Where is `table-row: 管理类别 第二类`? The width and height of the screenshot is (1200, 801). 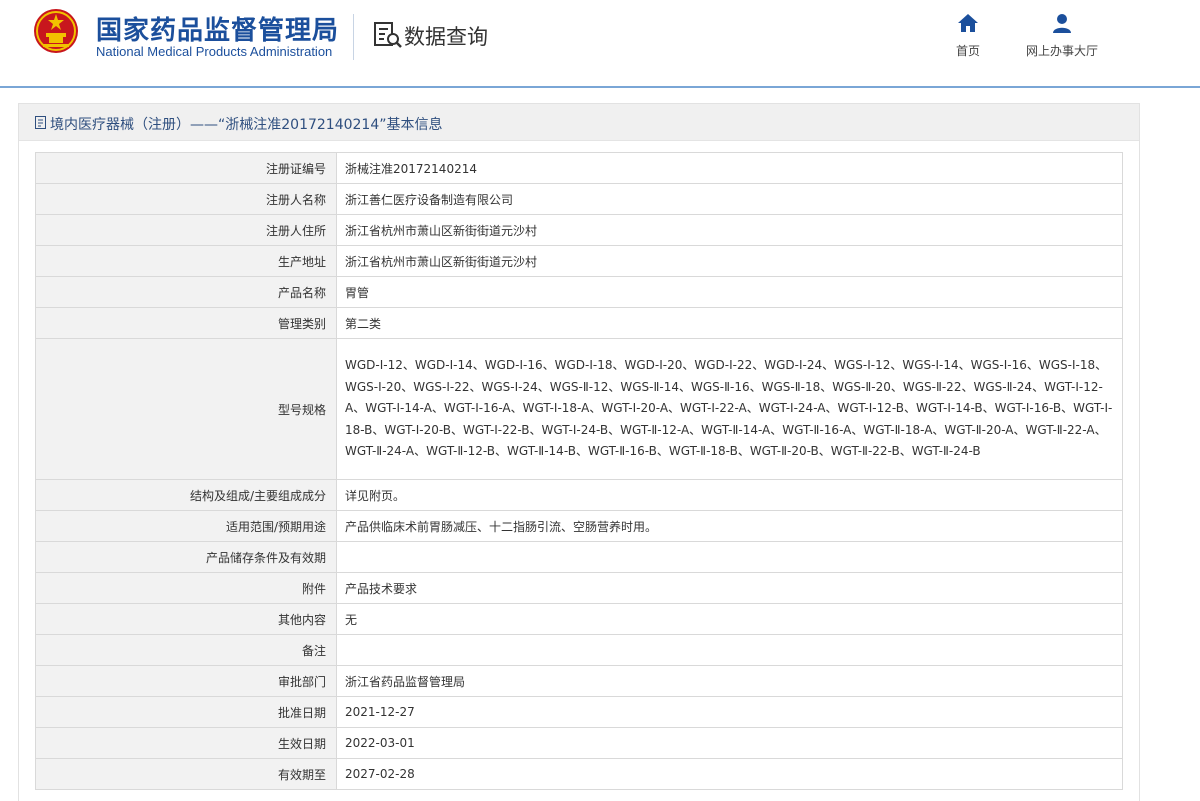 table-row: 管理类别 第二类 is located at coordinates (579, 323).